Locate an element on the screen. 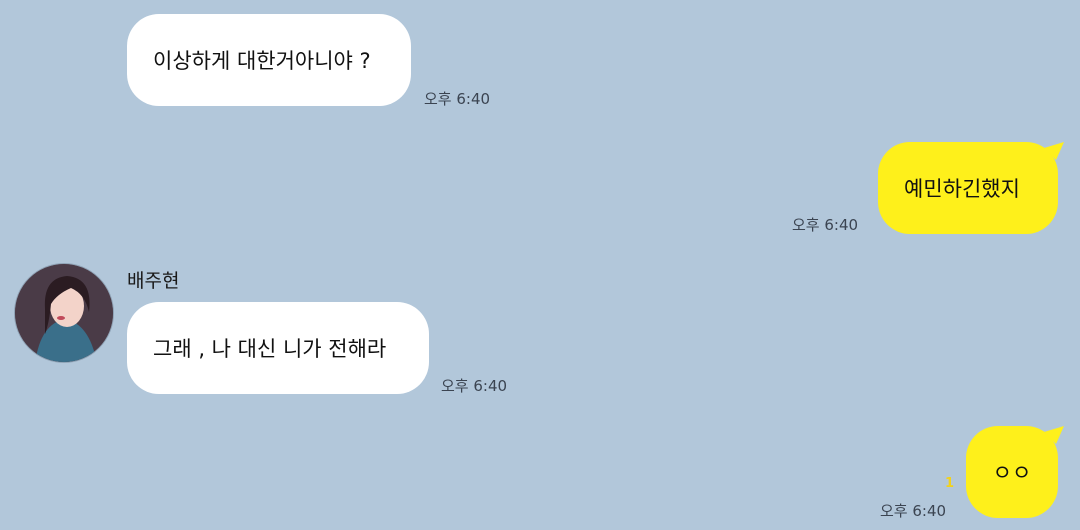 The image size is (1080, 530). message-text: ㅇㅇ is located at coordinates (1012, 473).